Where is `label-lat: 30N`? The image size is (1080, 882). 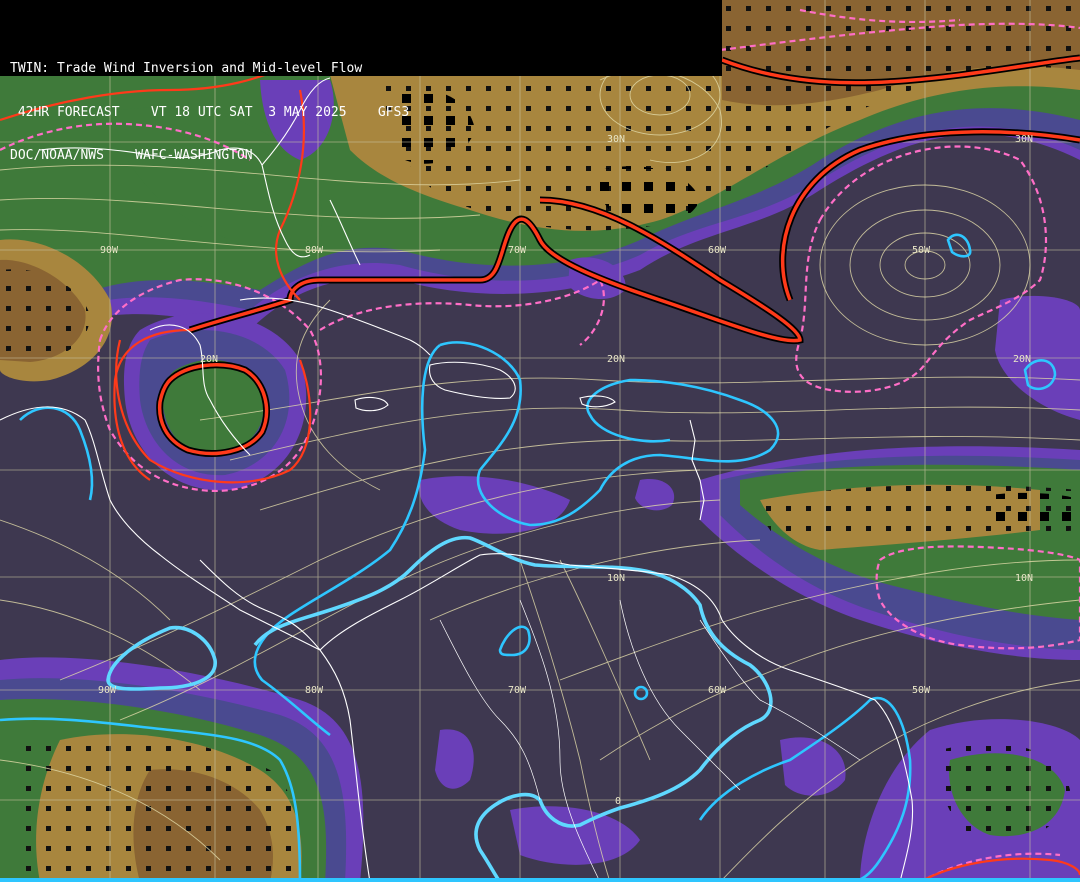 label-lat: 30N is located at coordinates (1024, 139).